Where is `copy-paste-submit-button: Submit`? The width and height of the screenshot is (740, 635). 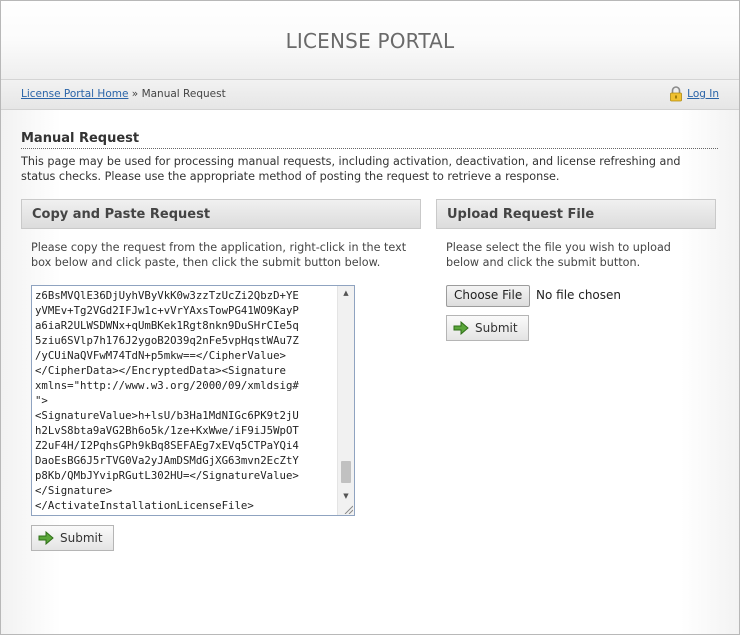
copy-paste-submit-button: Submit is located at coordinates (72, 538).